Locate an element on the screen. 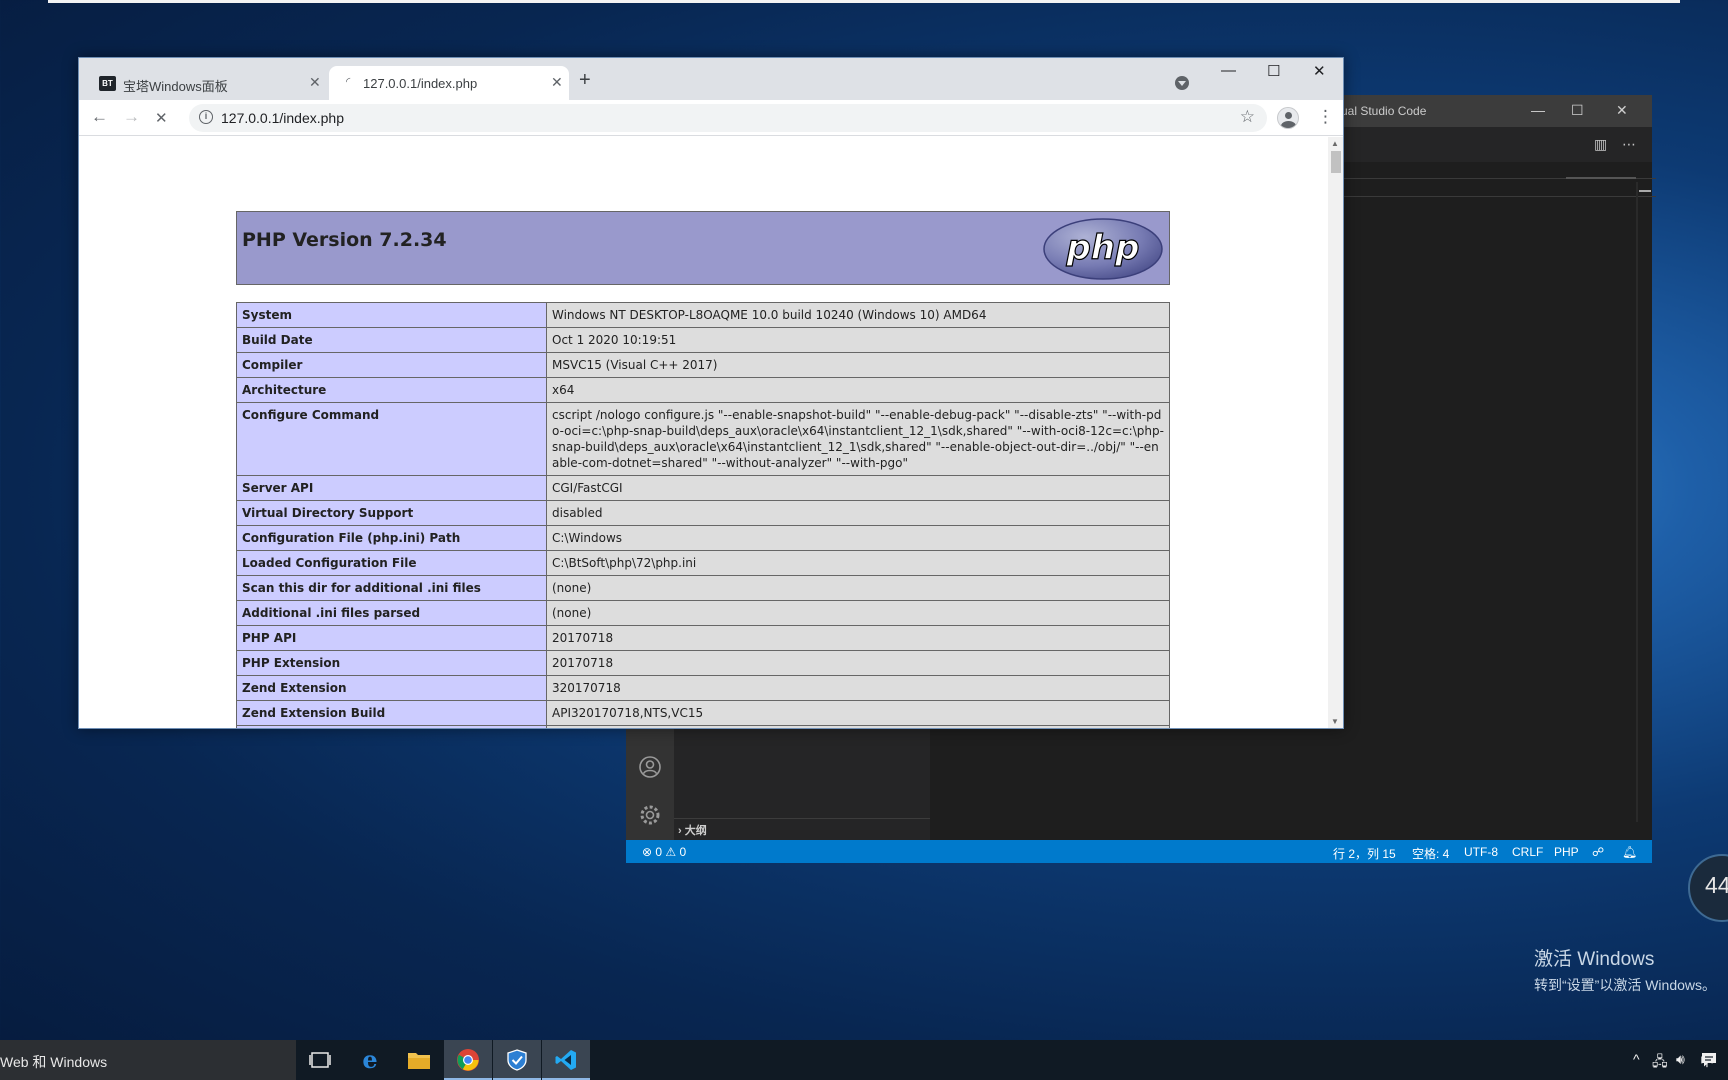 The height and width of the screenshot is (1080, 1728). address-input is located at coordinates (701, 118).